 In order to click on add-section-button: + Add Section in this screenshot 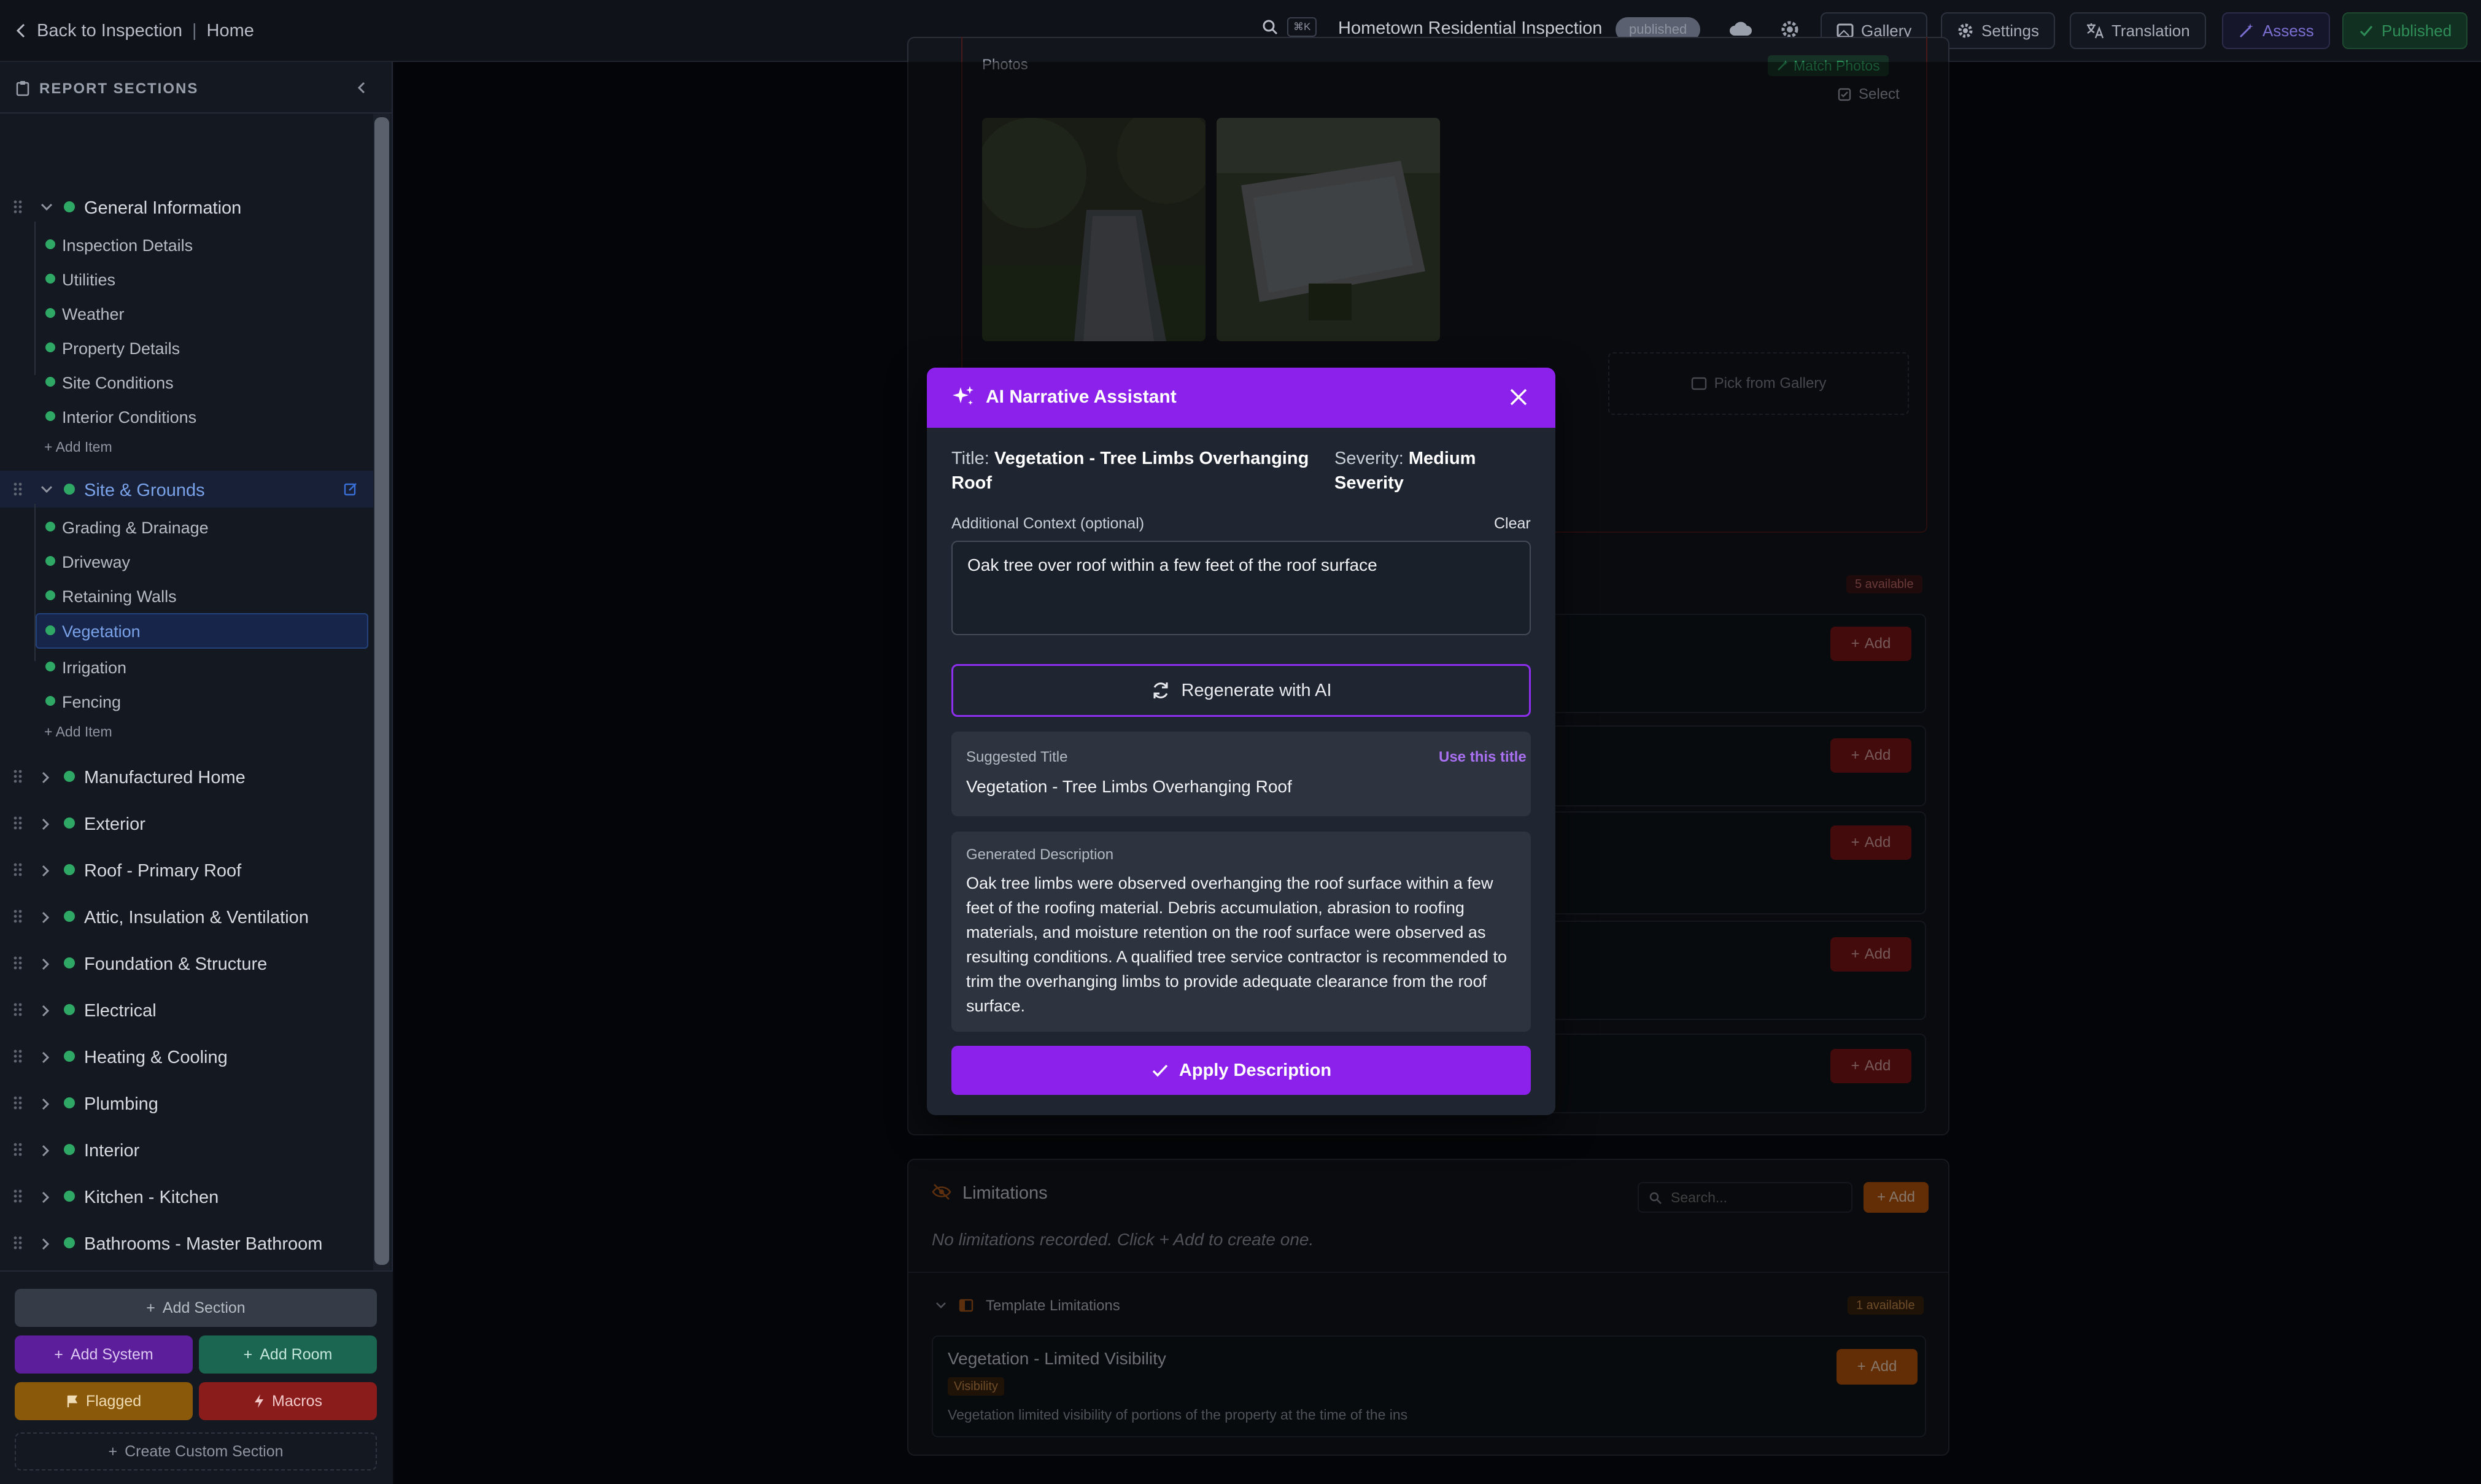, I will do `click(196, 1308)`.